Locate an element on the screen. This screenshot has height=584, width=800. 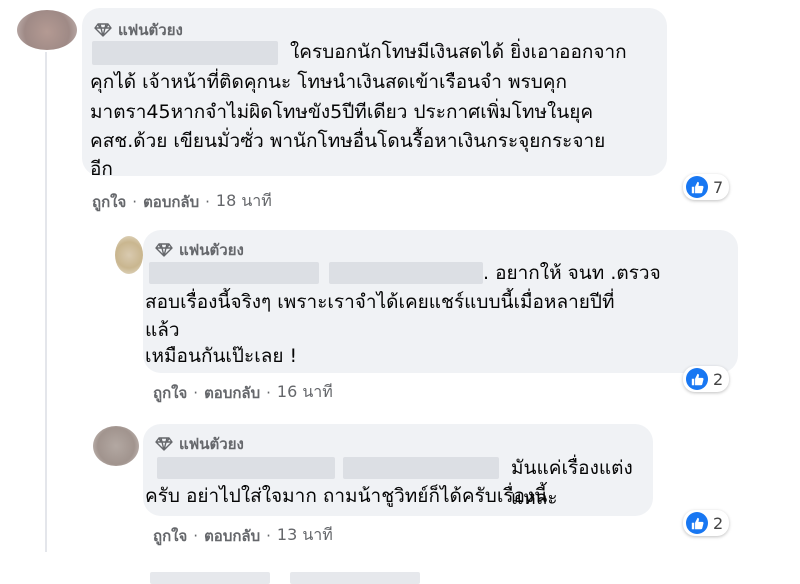
comment-actions: ถูกใจ · ตอบกลับ · 18 นาที is located at coordinates (182, 201).